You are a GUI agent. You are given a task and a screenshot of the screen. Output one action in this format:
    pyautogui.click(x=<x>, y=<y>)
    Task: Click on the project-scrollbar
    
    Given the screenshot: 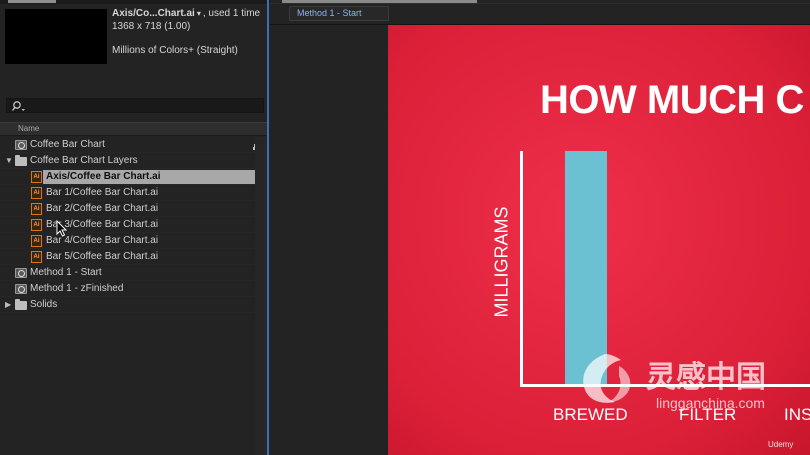 What is the action you would take?
    pyautogui.click(x=261, y=296)
    